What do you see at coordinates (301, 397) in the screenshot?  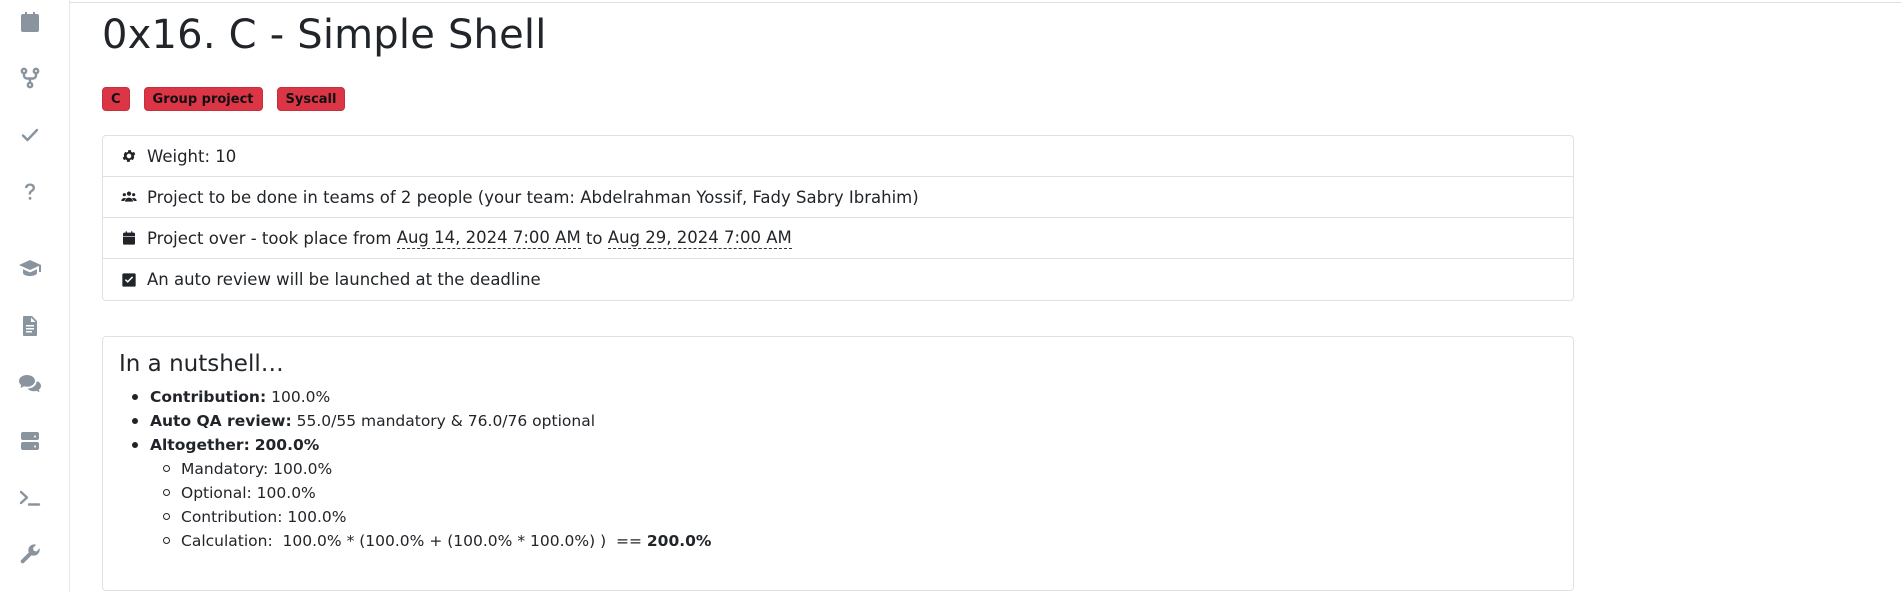 I see `contribution-value: 100.0%` at bounding box center [301, 397].